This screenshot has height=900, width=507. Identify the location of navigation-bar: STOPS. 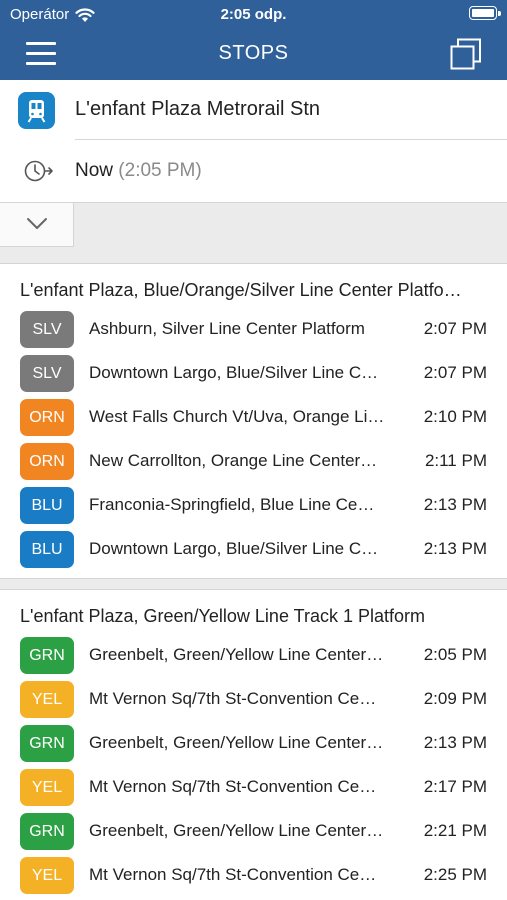
(253, 55).